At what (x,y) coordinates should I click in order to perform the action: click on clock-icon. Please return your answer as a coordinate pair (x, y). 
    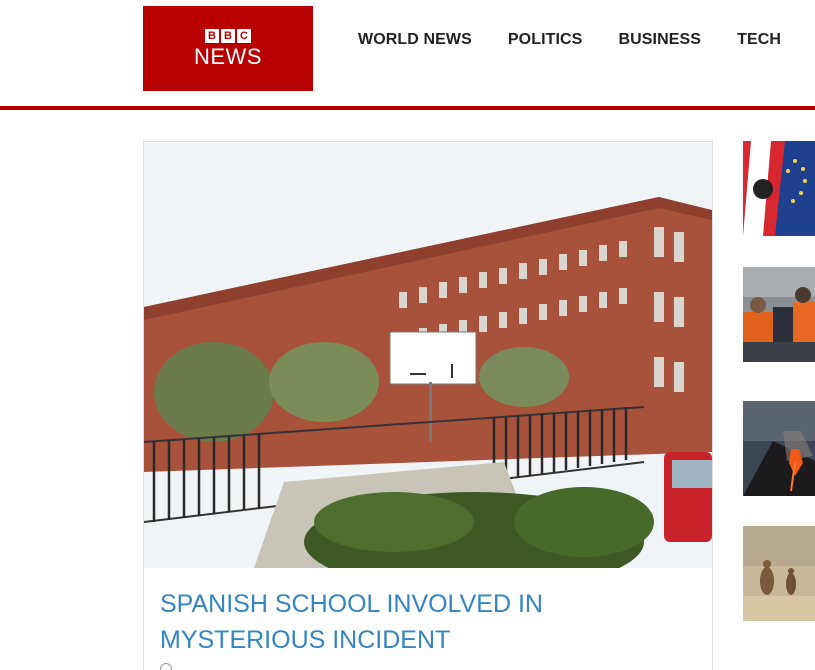
    Looking at the image, I should click on (166, 666).